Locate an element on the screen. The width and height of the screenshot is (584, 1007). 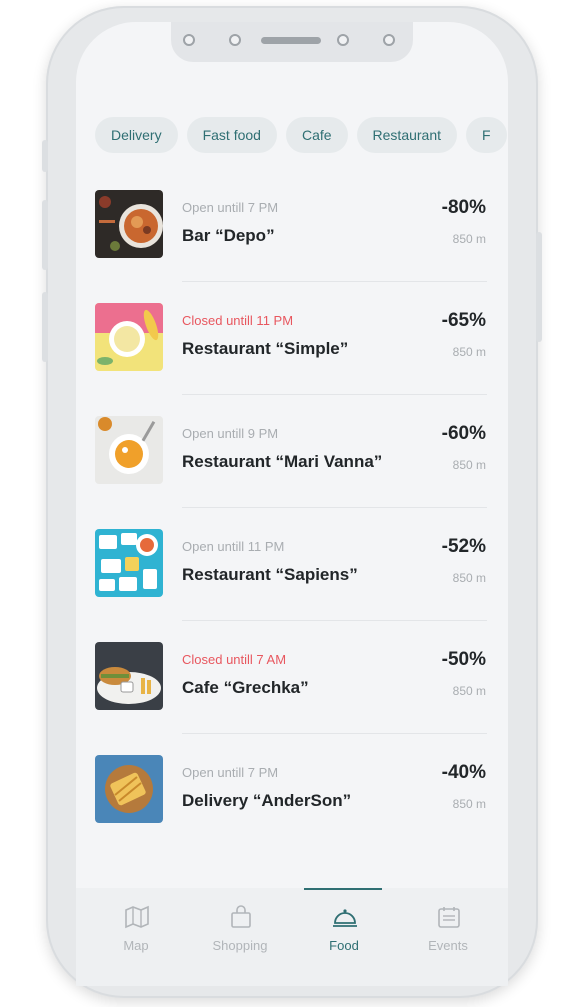
tab-events: Events is located at coordinates (448, 928).